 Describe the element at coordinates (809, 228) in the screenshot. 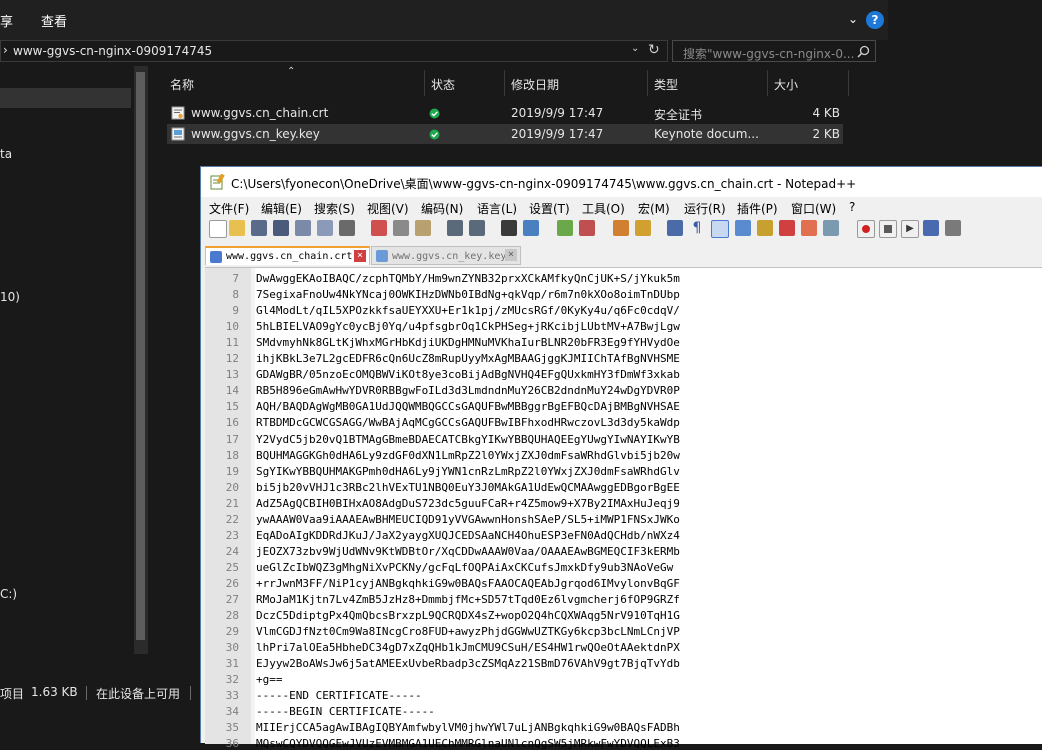

I see `folder-as-workspace-icon` at that location.